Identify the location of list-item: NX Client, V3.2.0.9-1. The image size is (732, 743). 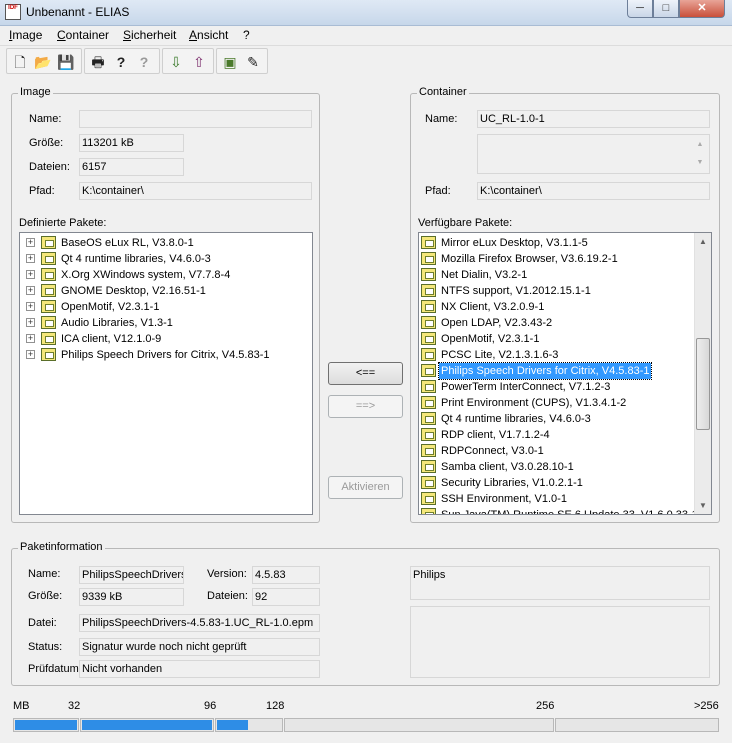
(556, 307).